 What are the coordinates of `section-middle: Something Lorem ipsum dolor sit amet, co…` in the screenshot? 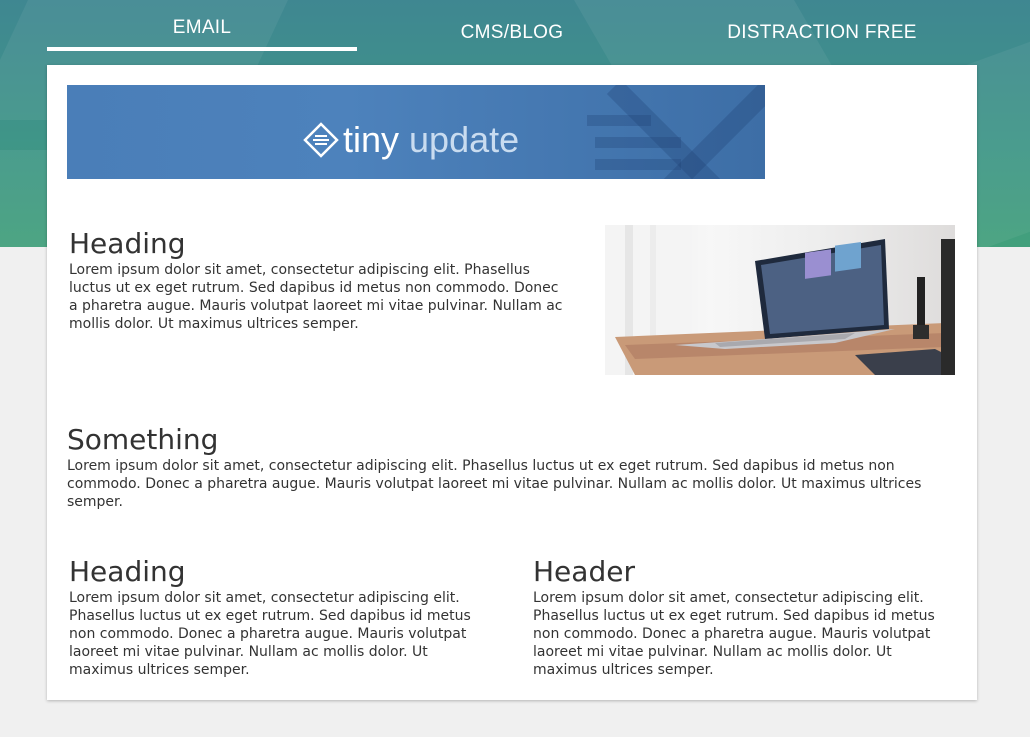 It's located at (507, 468).